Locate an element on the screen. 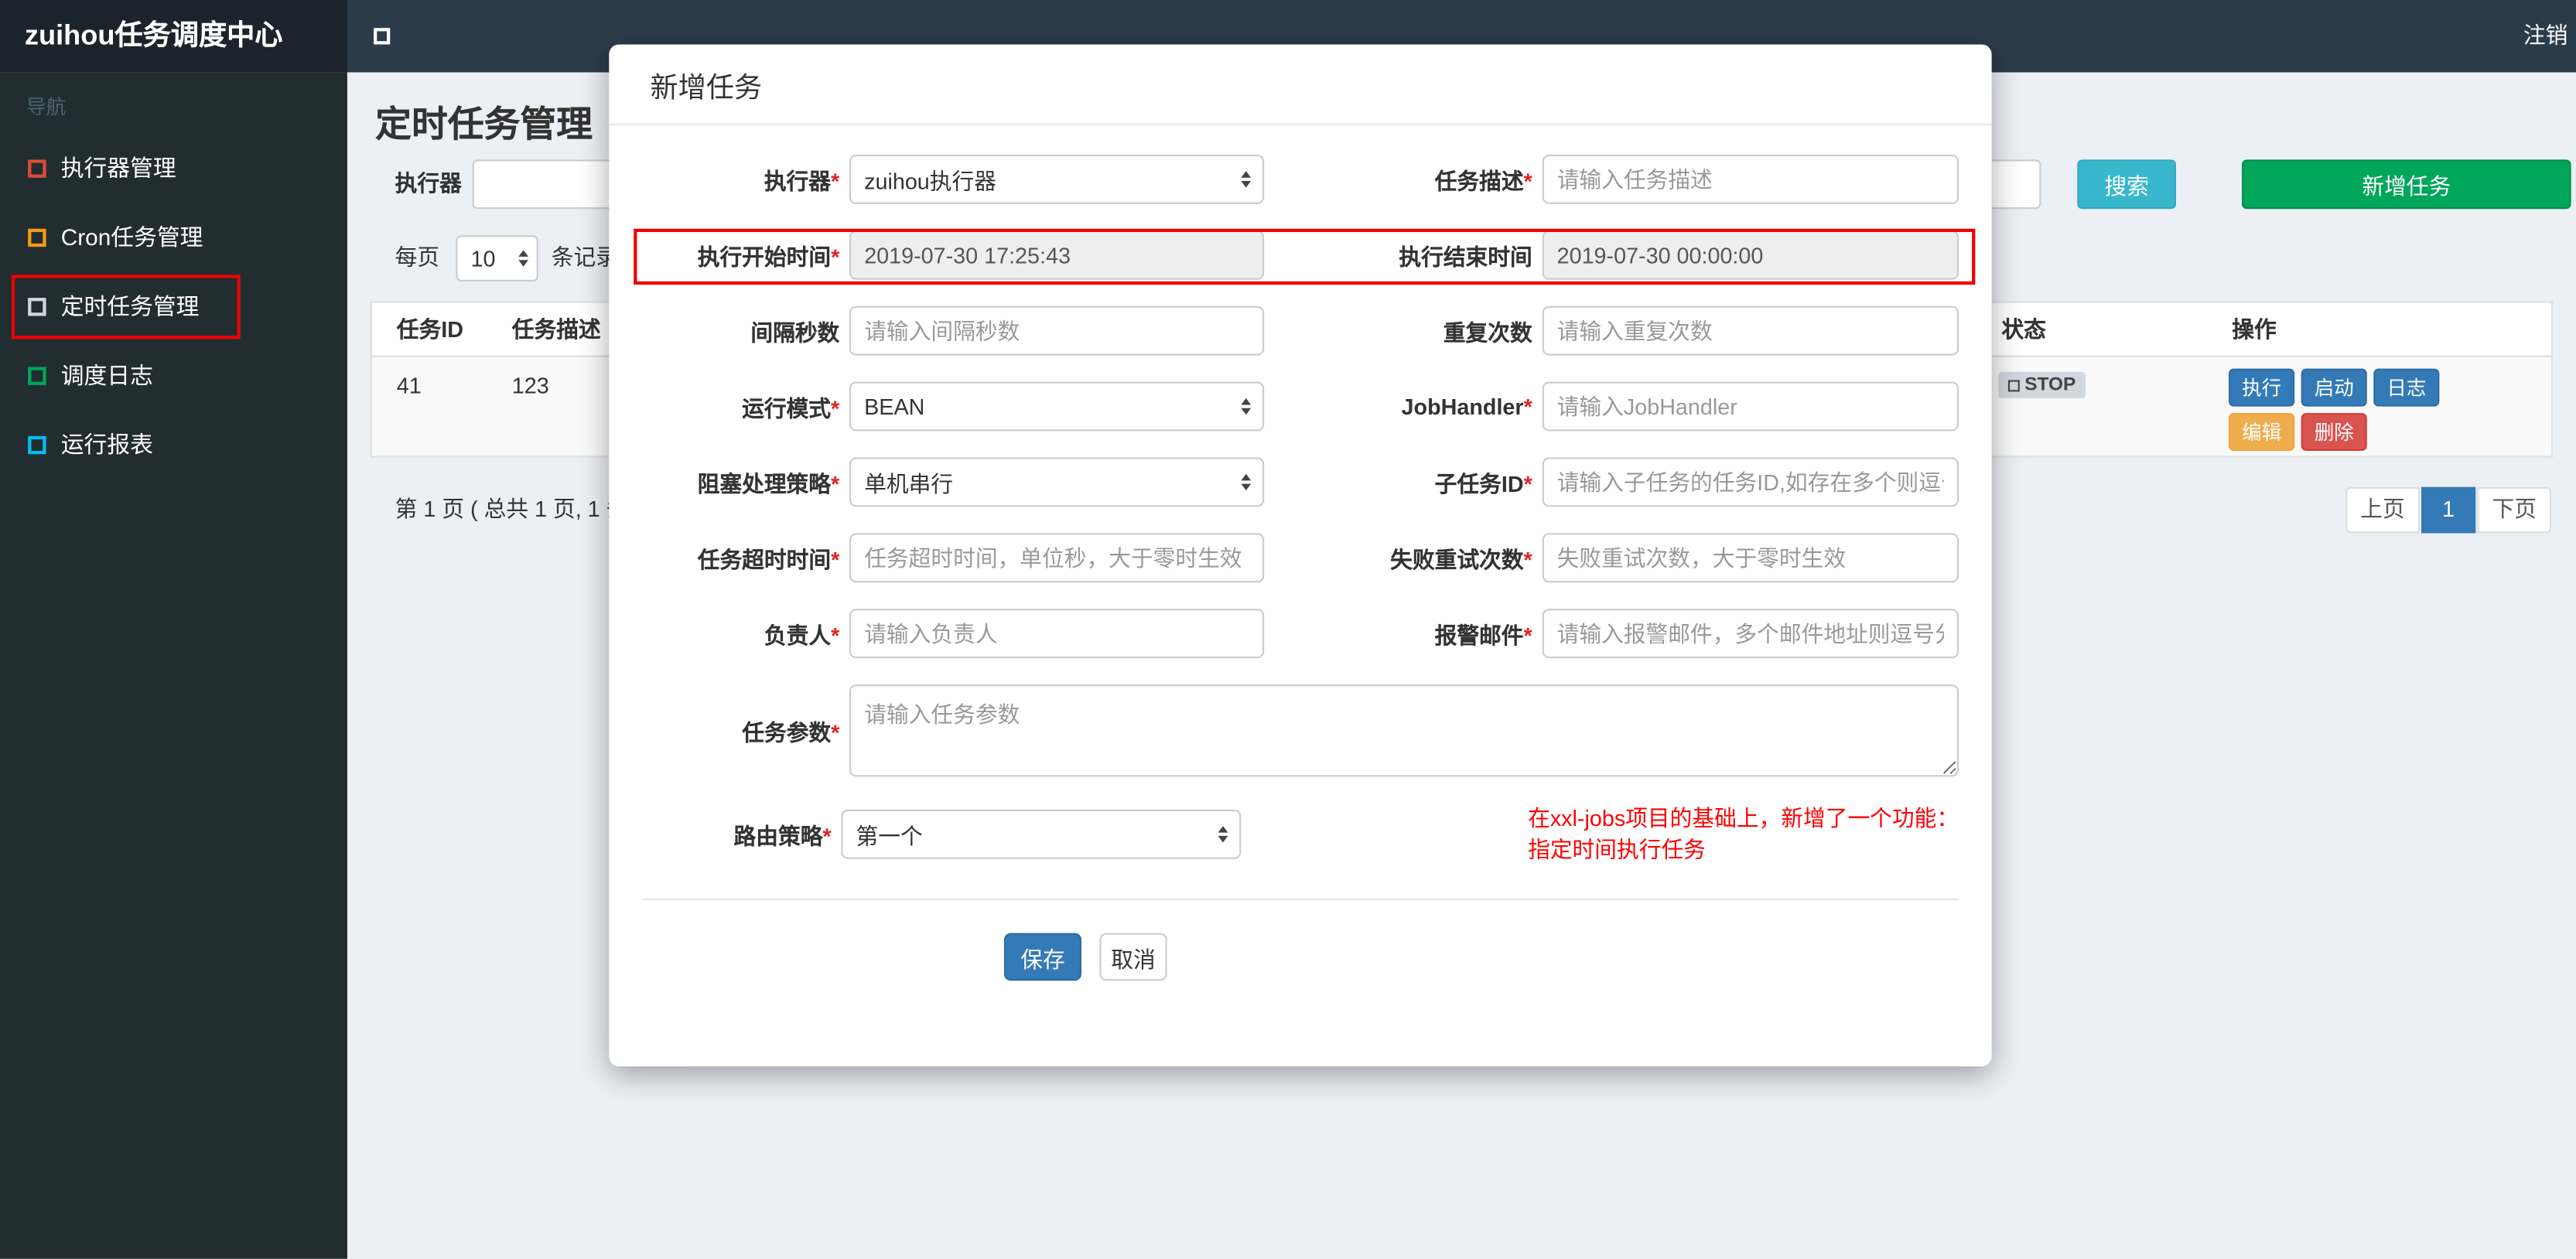 The height and width of the screenshot is (1259, 2576). sidebar-item-cron-task: Cron任务管理 is located at coordinates (173, 237).